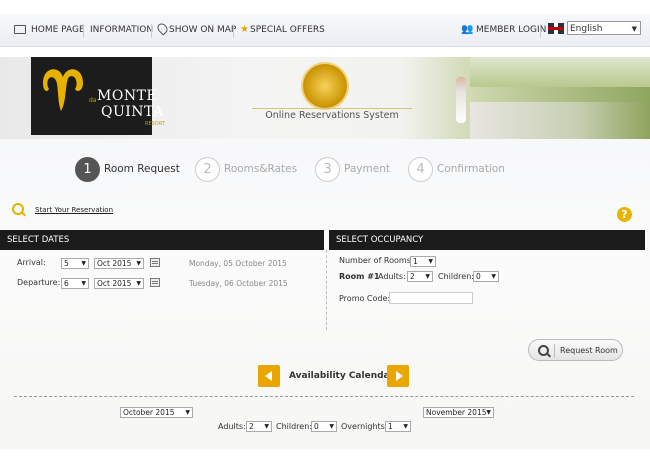  What do you see at coordinates (431, 298) in the screenshot?
I see `promo-code-input` at bounding box center [431, 298].